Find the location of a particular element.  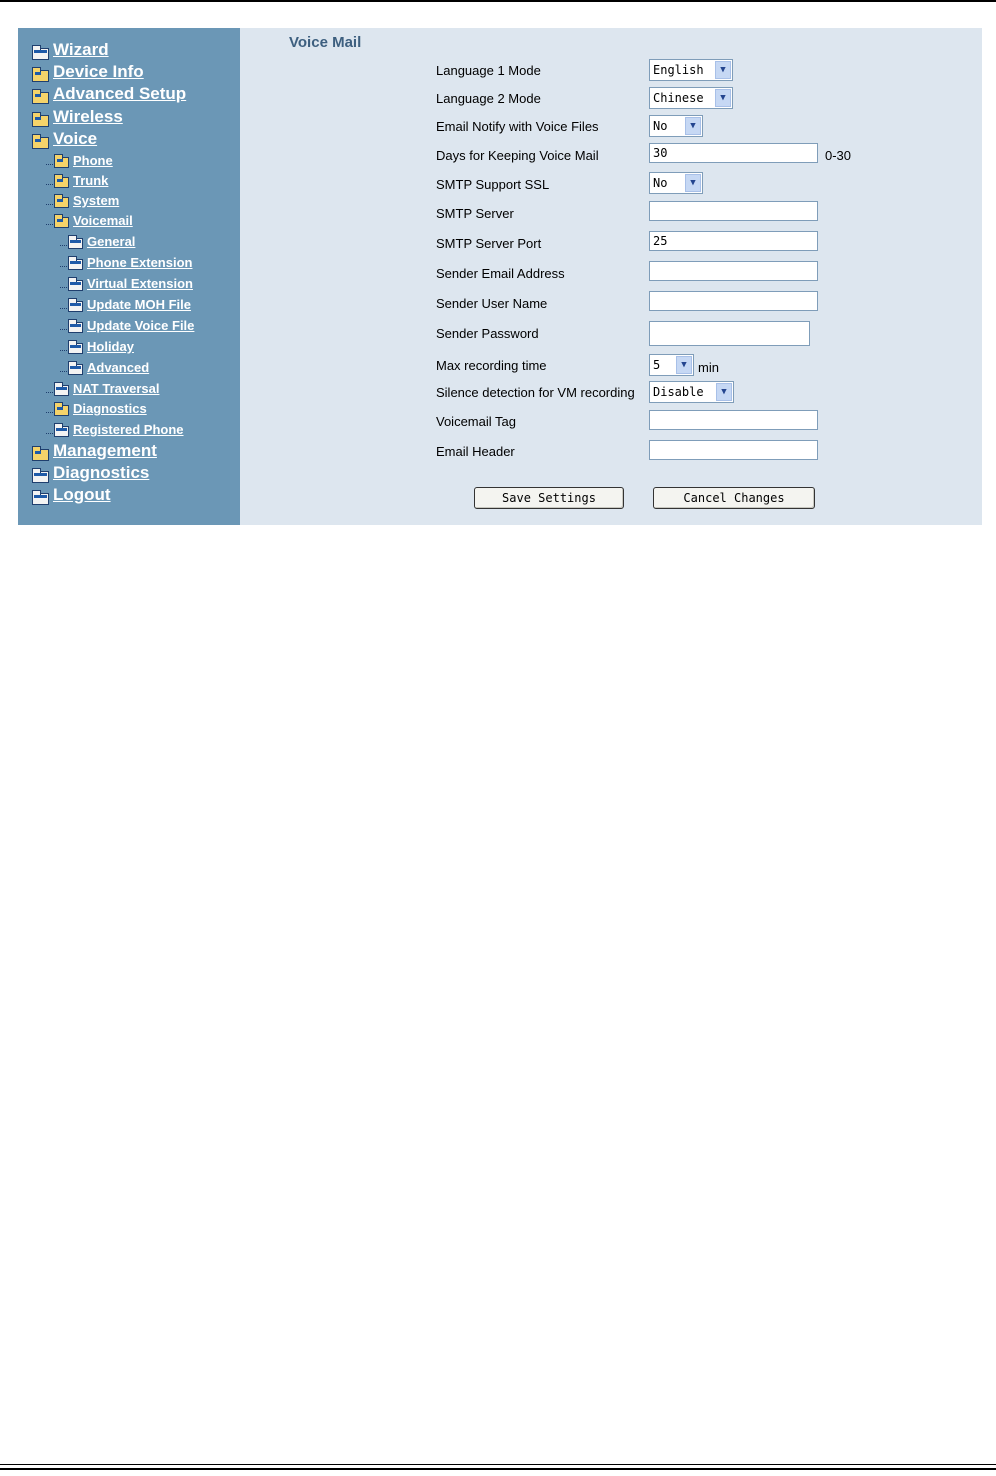

nav-holiday-link: Holiday is located at coordinates (110, 346).